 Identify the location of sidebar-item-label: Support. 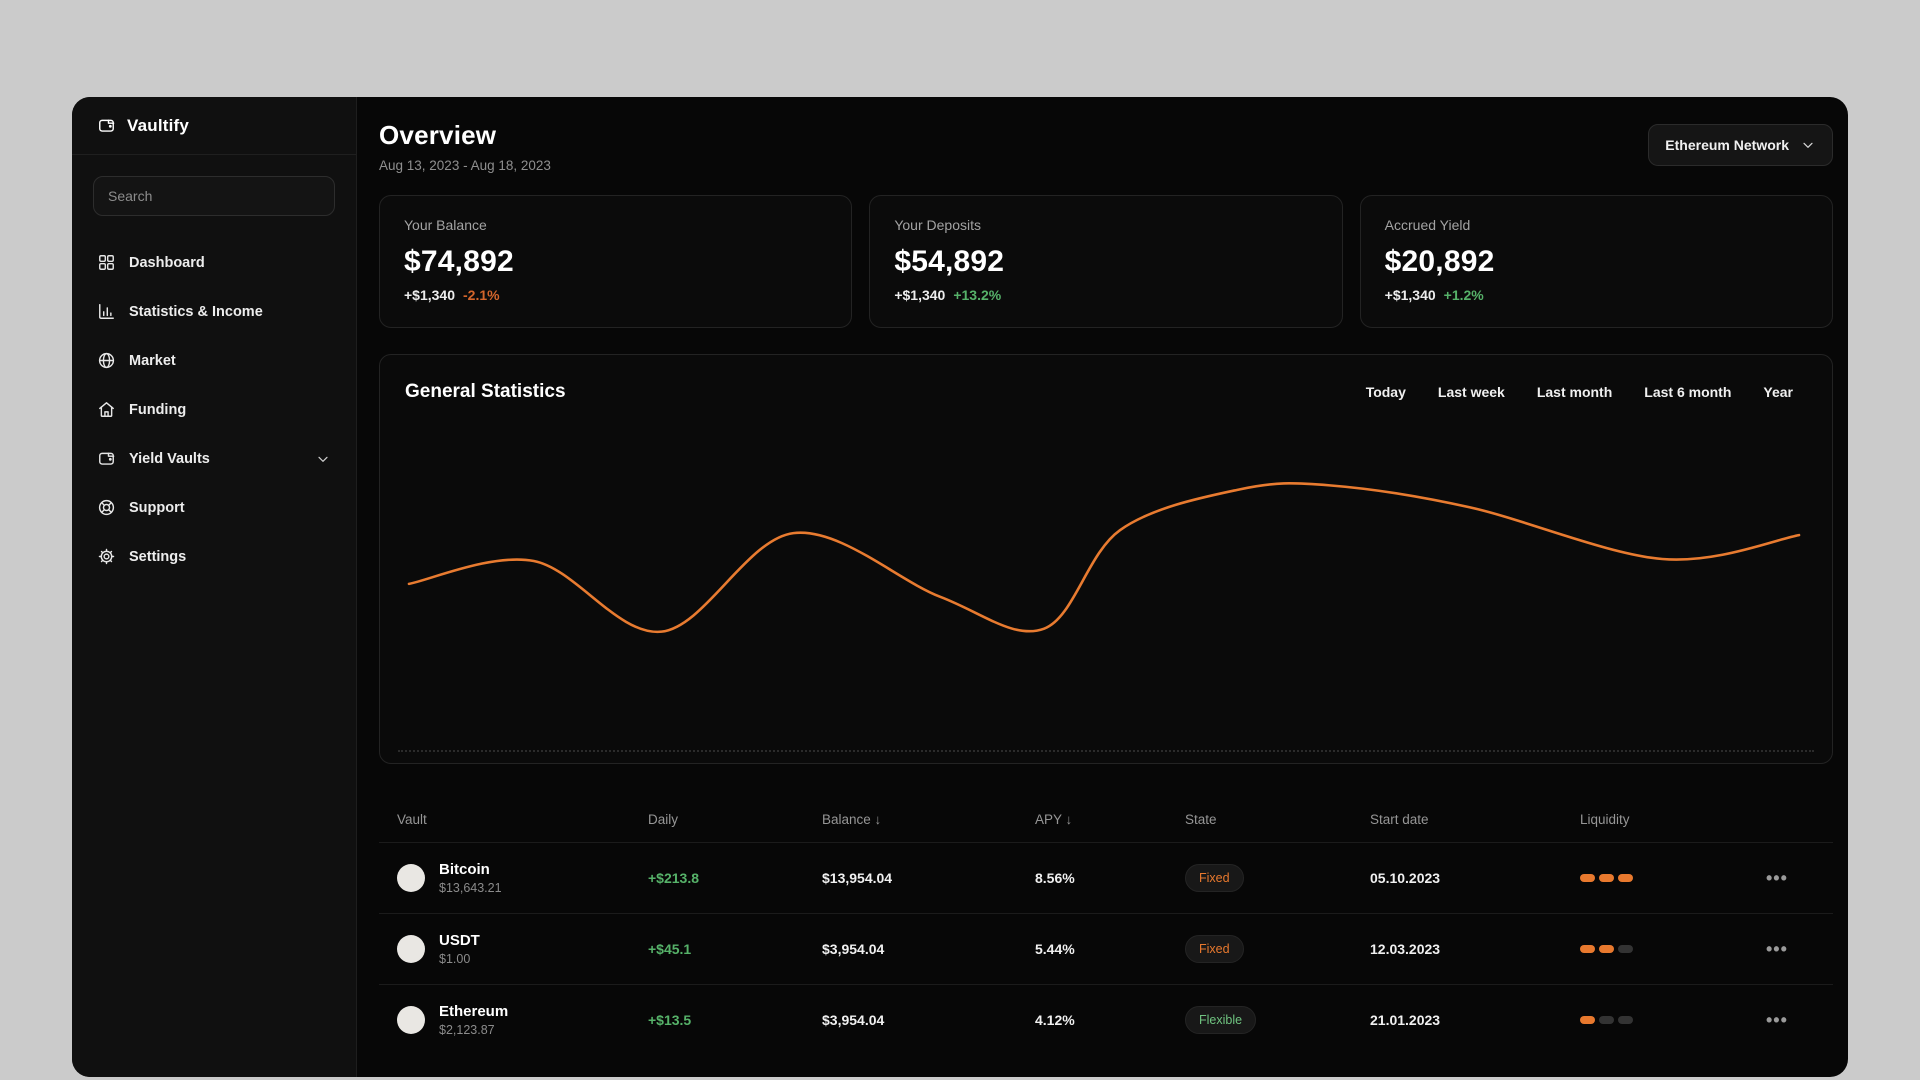
(157, 507).